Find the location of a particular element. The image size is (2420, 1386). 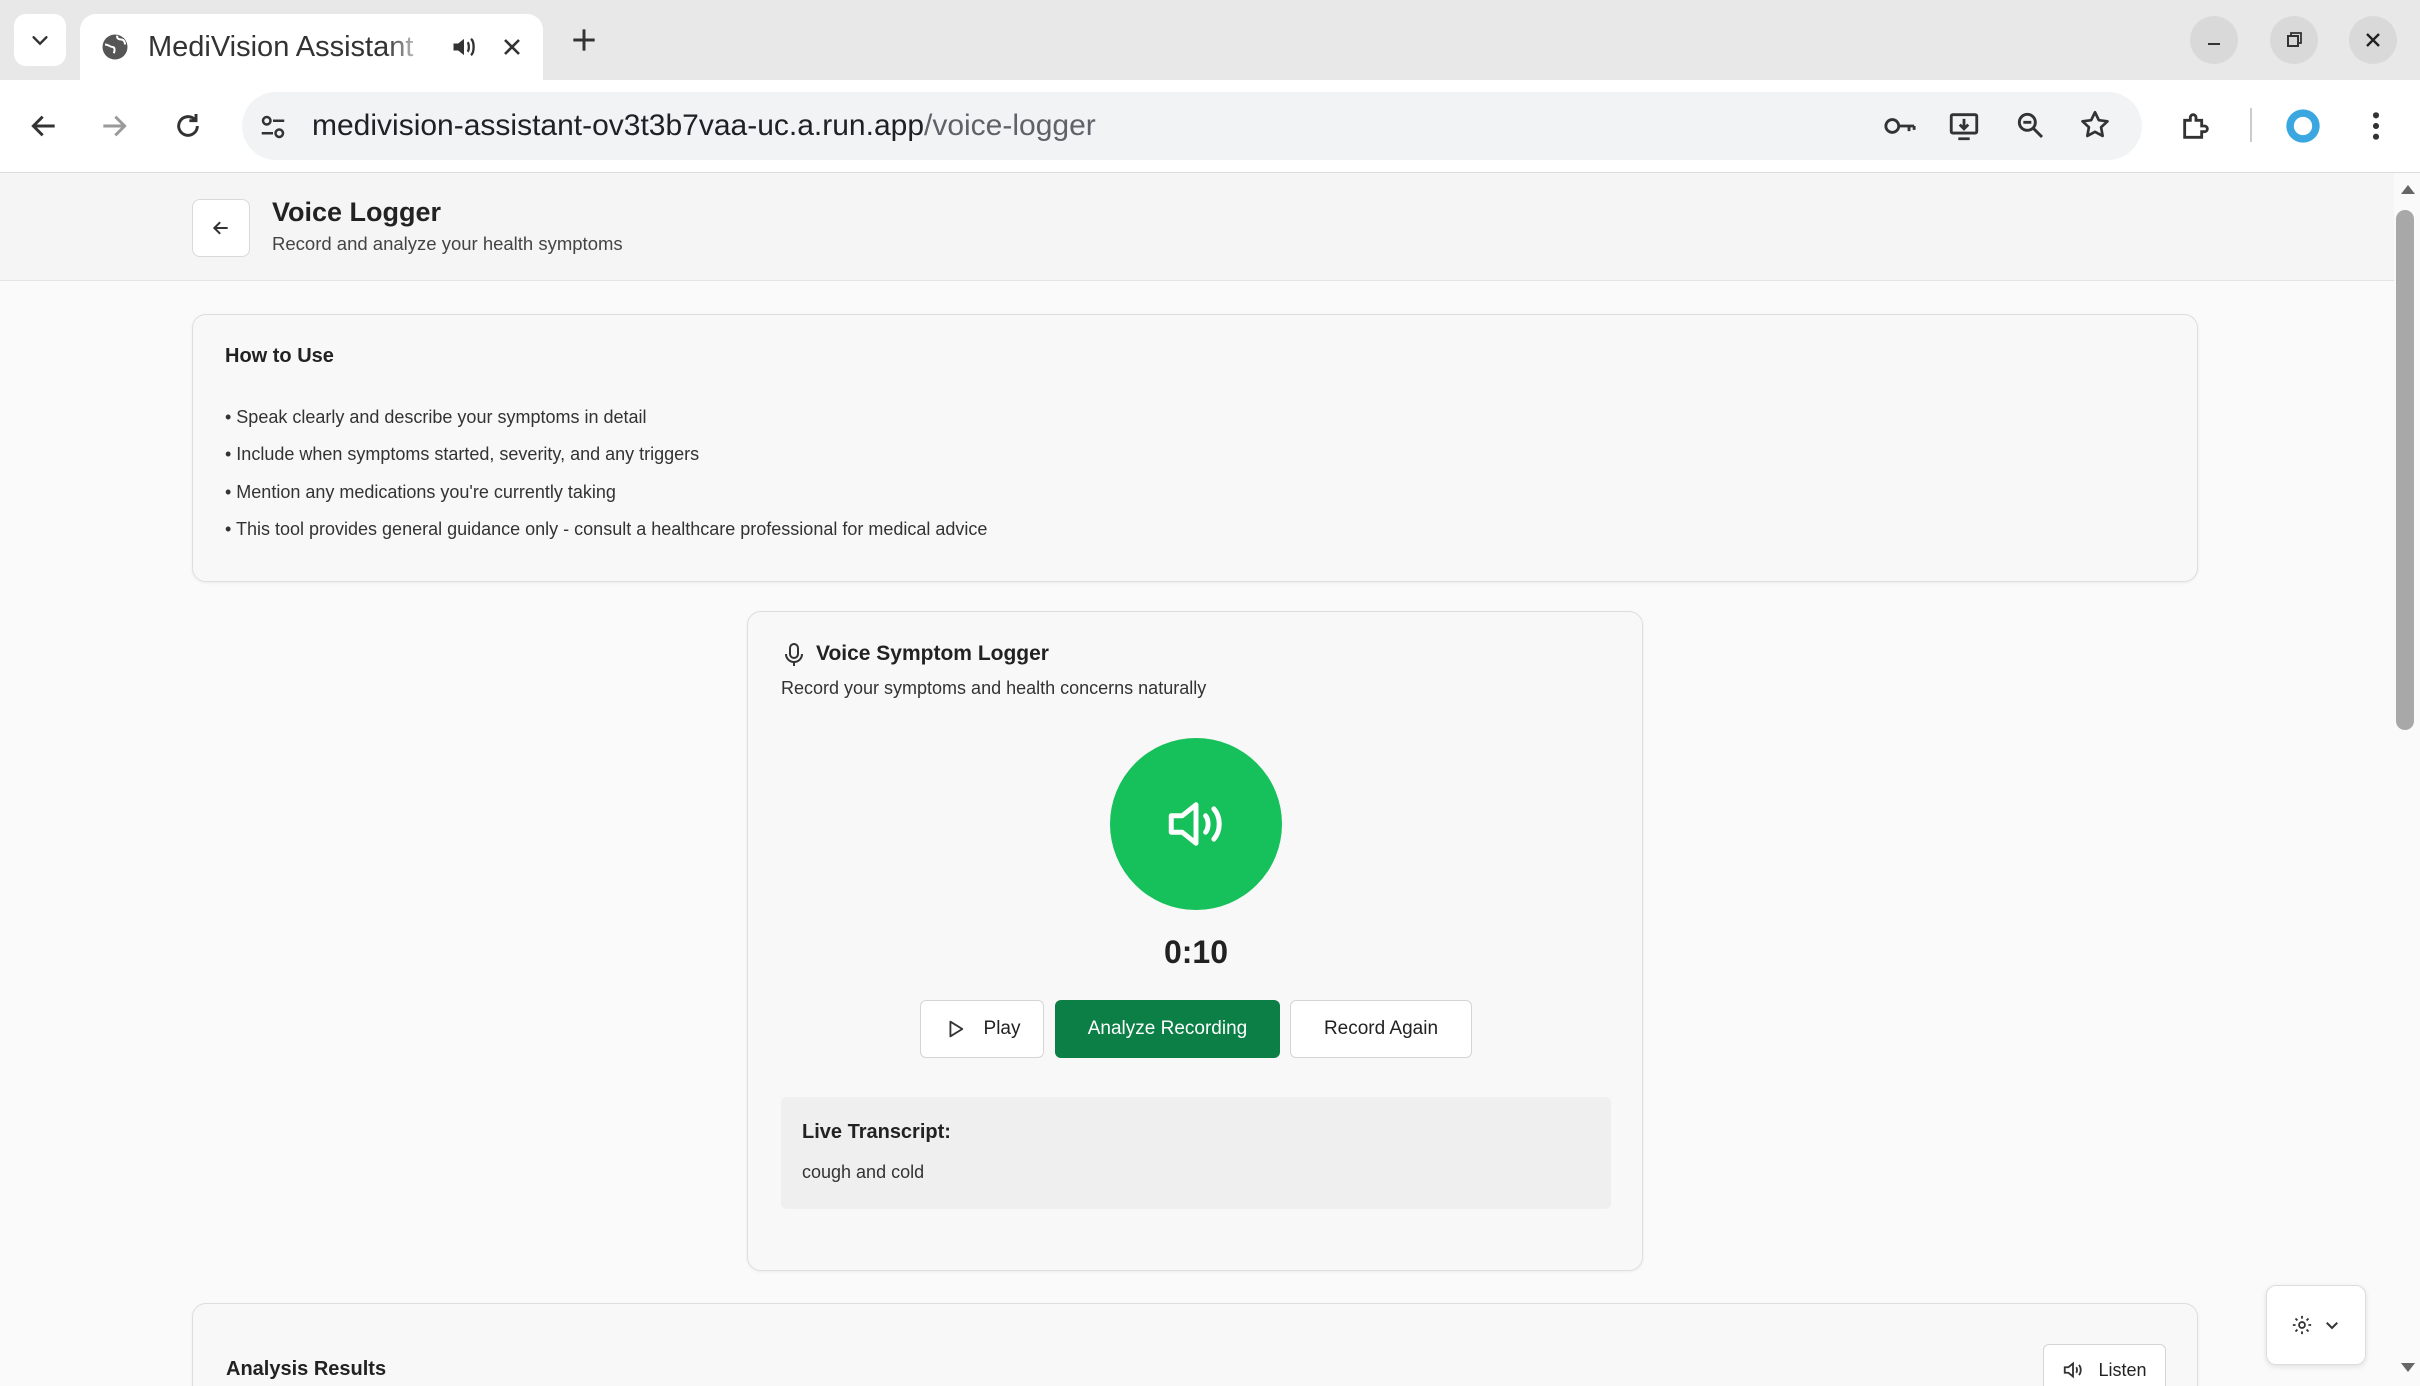

reload-button is located at coordinates (188, 126).